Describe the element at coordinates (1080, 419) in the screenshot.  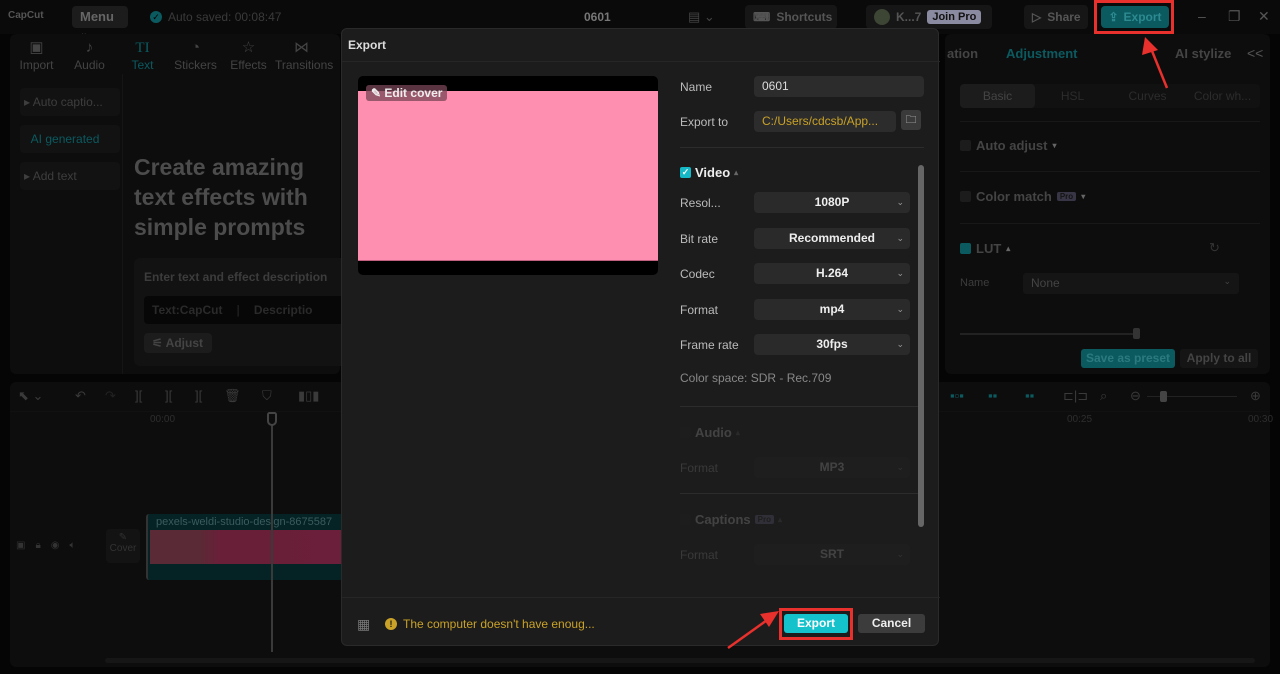
I see `ruler-tick: 00:25` at that location.